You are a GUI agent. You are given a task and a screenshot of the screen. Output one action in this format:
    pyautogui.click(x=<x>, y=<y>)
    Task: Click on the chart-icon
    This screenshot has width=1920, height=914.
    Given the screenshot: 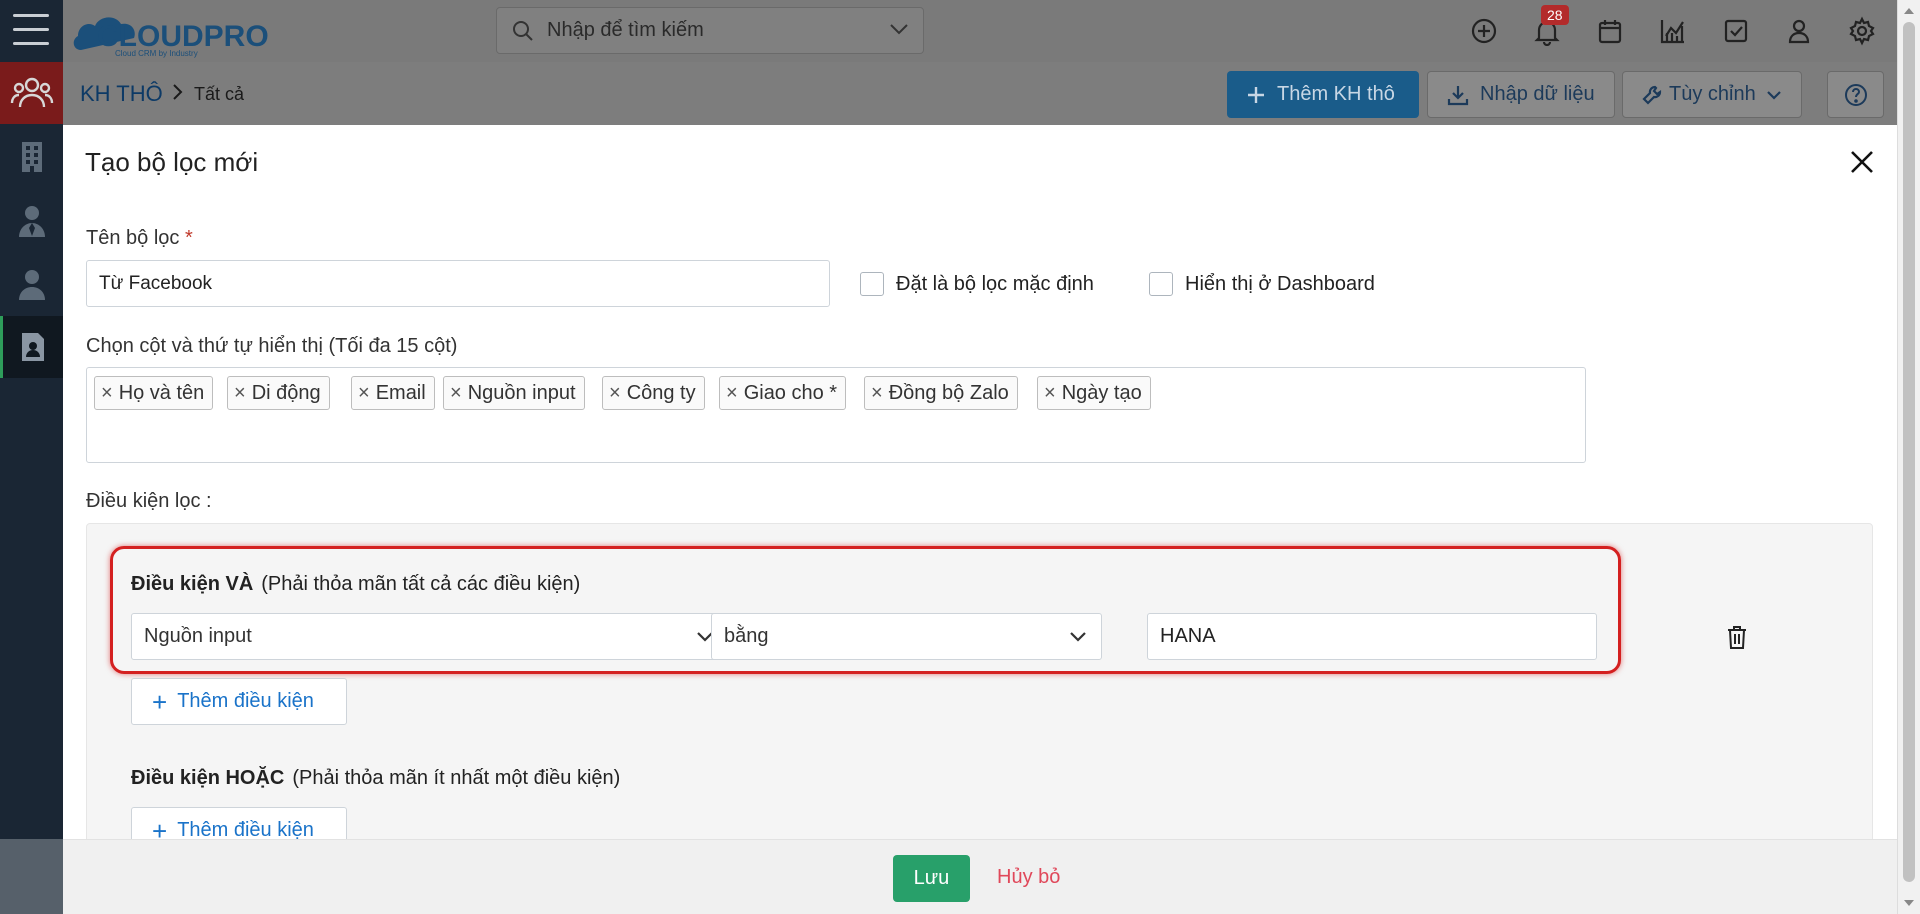 What is the action you would take?
    pyautogui.click(x=1673, y=31)
    